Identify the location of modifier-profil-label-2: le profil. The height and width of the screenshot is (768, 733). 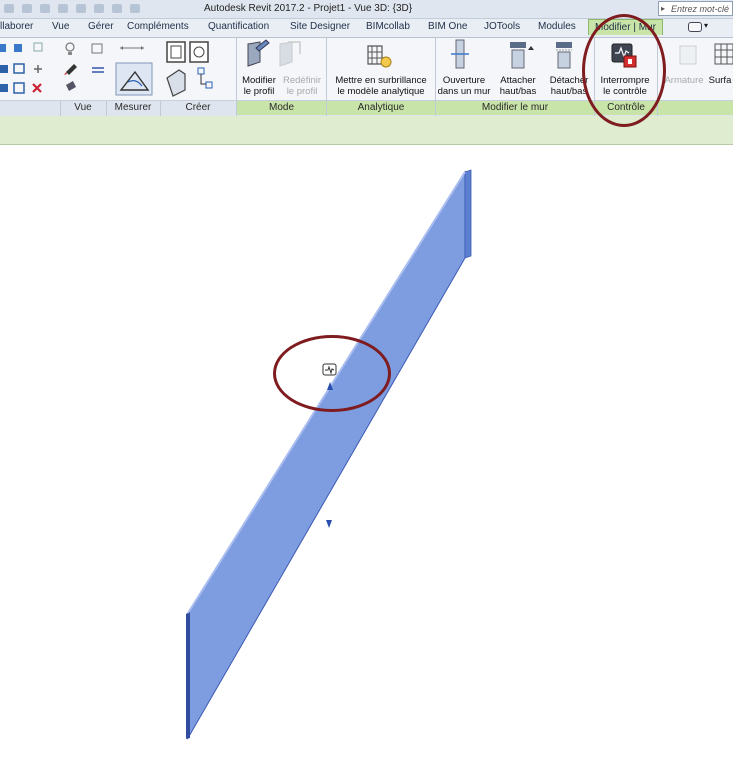
(259, 91).